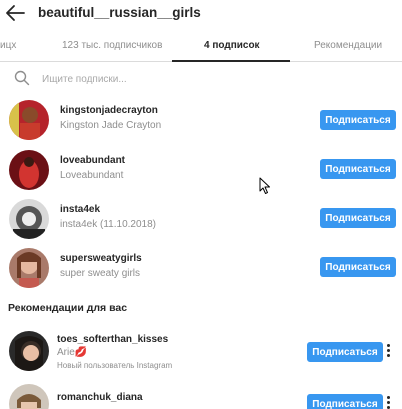  Describe the element at coordinates (119, 12) in the screenshot. I see `page-title: beautiful__russian__girls` at that location.